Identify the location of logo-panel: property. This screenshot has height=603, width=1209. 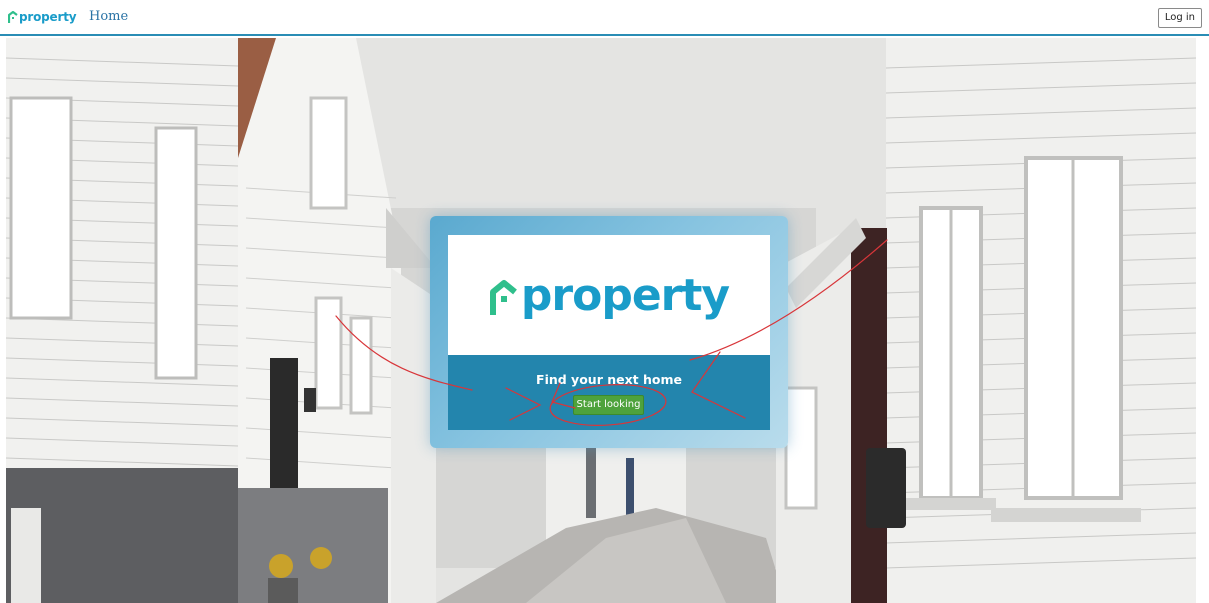
(609, 295).